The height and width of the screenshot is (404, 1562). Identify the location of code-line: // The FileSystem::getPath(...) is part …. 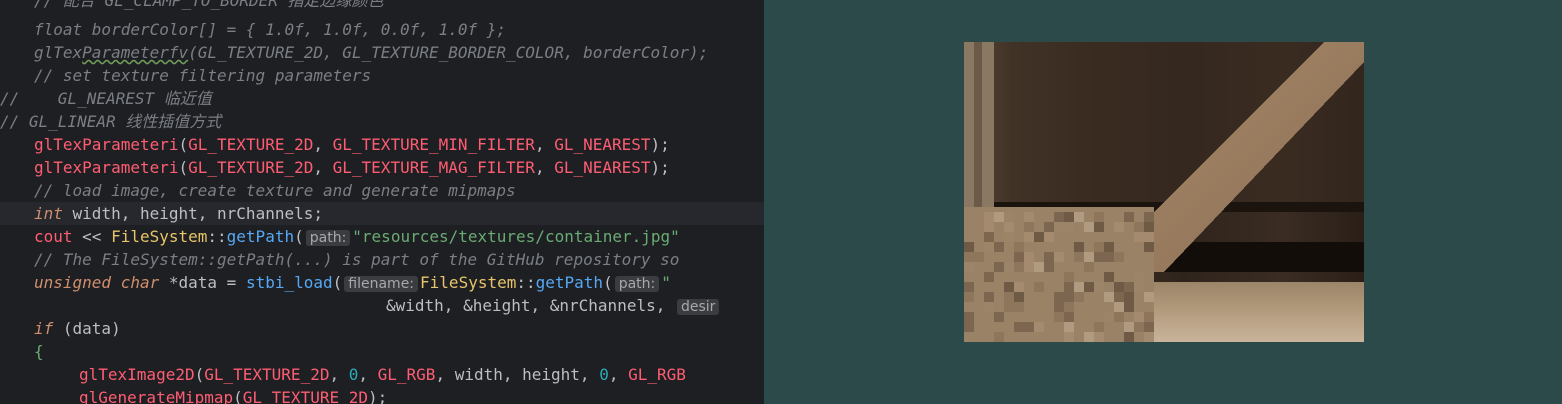
(339, 259).